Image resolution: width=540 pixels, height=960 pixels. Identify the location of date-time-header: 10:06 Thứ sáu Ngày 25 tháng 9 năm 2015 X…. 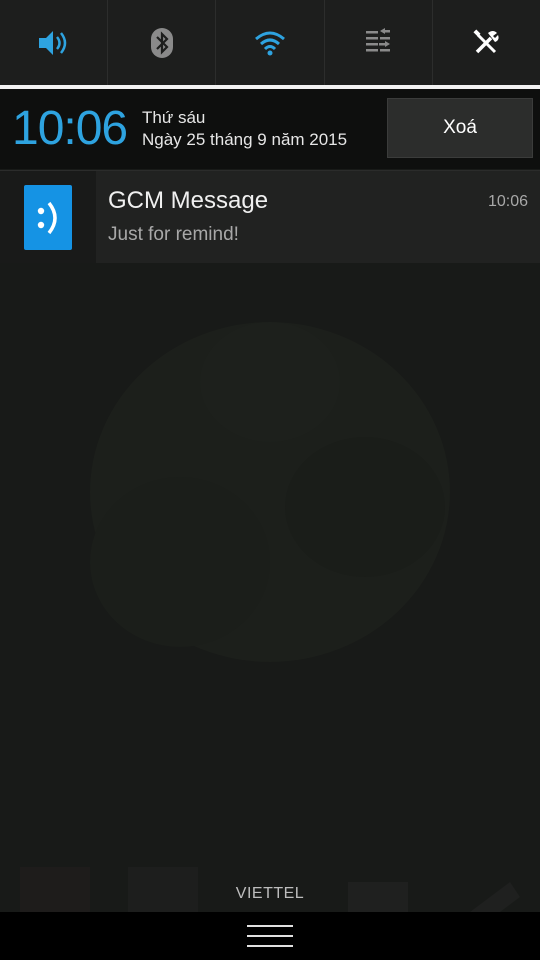
(270, 129).